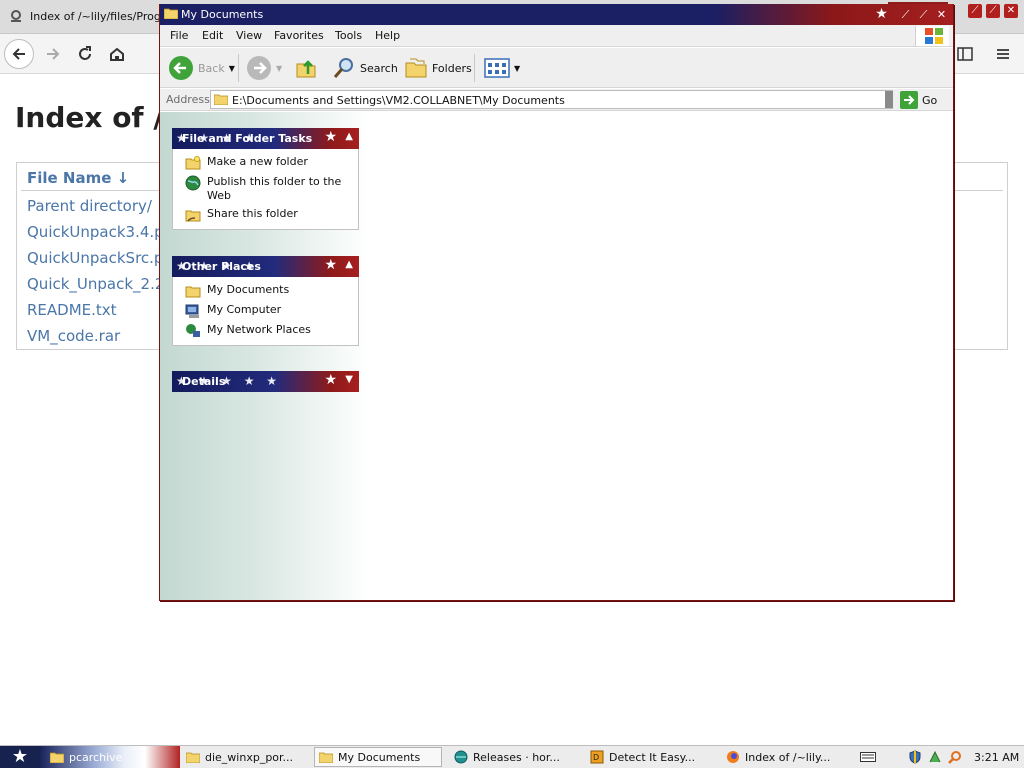 The width and height of the screenshot is (1024, 768). I want to click on browser-home-button, so click(117, 54).